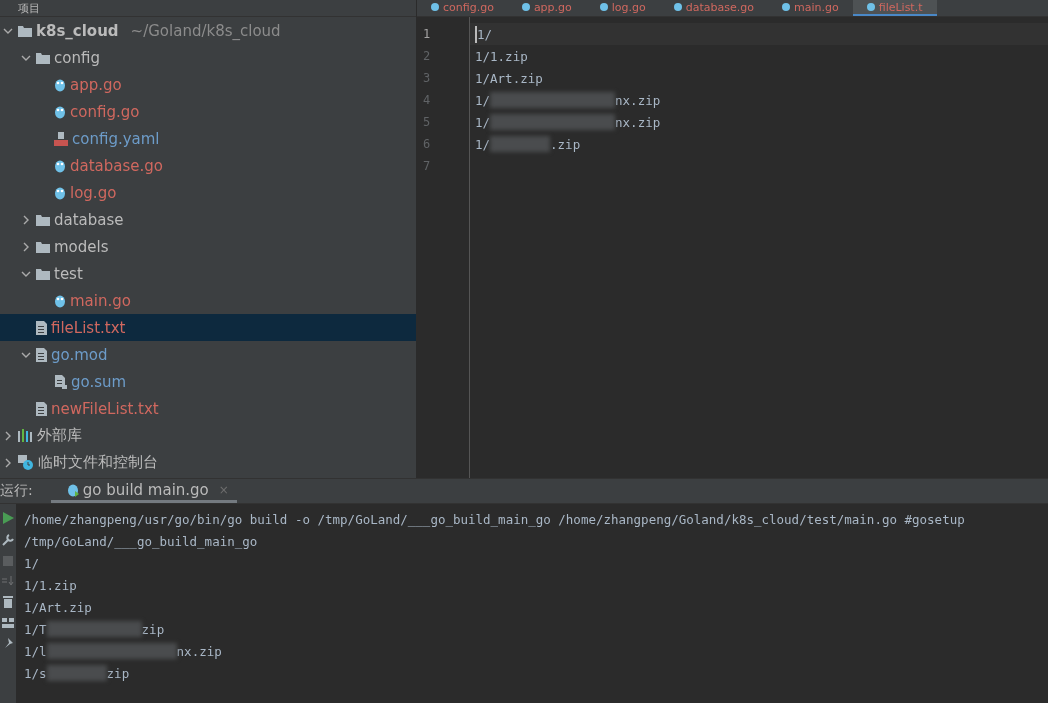  I want to click on code-text: /home/zhangpeng/usr/go/bin/go build -o /tmp/GoLand/___go_build_main_go /home/zhangpeng/Goland/k8s_cloud/test/main.go #gosetup, so click(494, 519).